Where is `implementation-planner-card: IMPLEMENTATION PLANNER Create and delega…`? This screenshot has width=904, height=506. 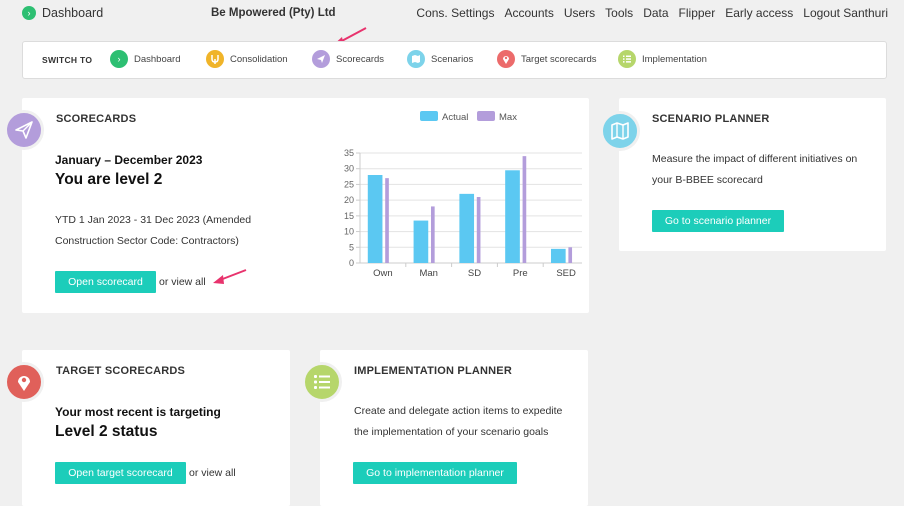
implementation-planner-card: IMPLEMENTATION PLANNER Create and delega… is located at coordinates (454, 428).